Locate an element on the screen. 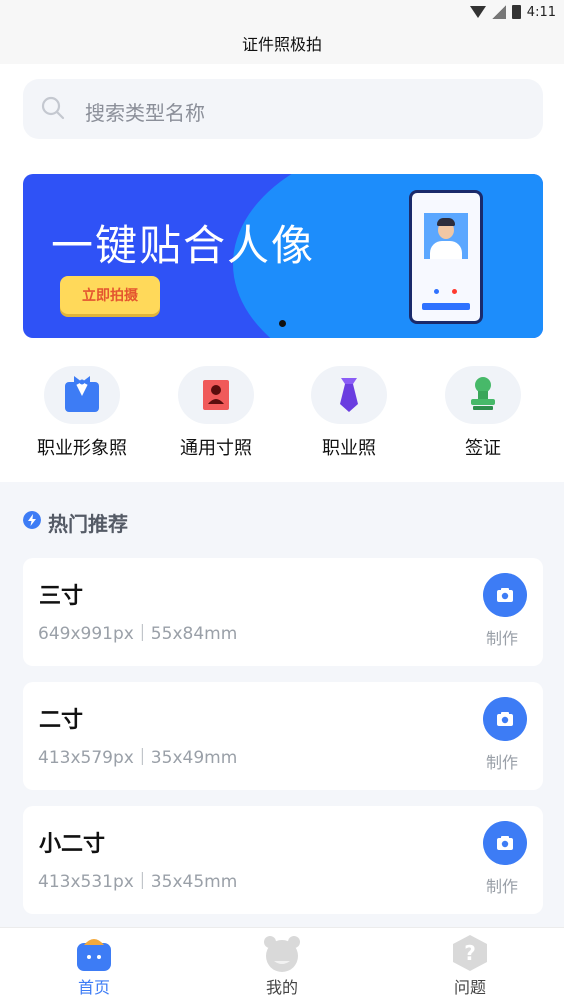  portrait-icon is located at coordinates (216, 395).